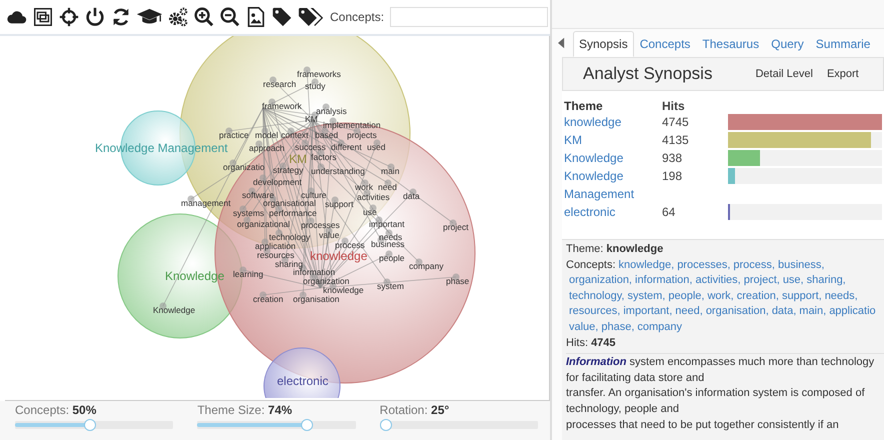 This screenshot has width=884, height=440. Describe the element at coordinates (392, 258) in the screenshot. I see `concept-label: people` at that location.